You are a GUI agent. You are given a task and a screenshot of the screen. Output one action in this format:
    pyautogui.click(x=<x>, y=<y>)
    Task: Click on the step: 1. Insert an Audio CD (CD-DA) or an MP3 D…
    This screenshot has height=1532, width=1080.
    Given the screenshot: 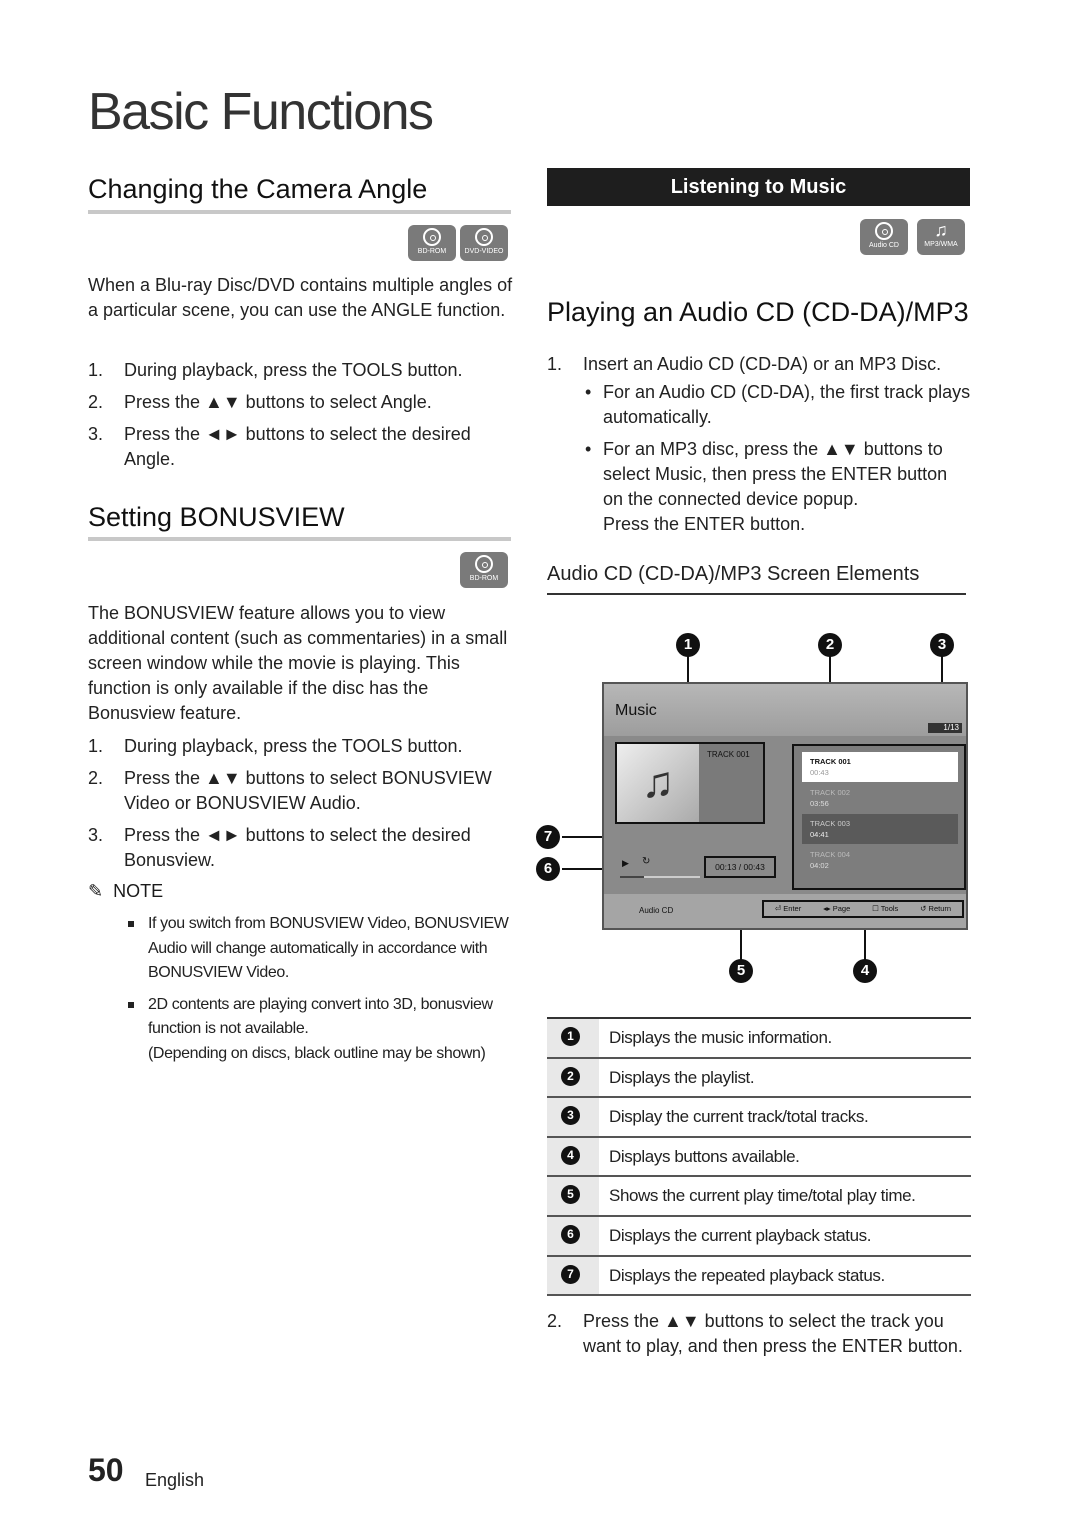 What is the action you would take?
    pyautogui.click(x=744, y=364)
    